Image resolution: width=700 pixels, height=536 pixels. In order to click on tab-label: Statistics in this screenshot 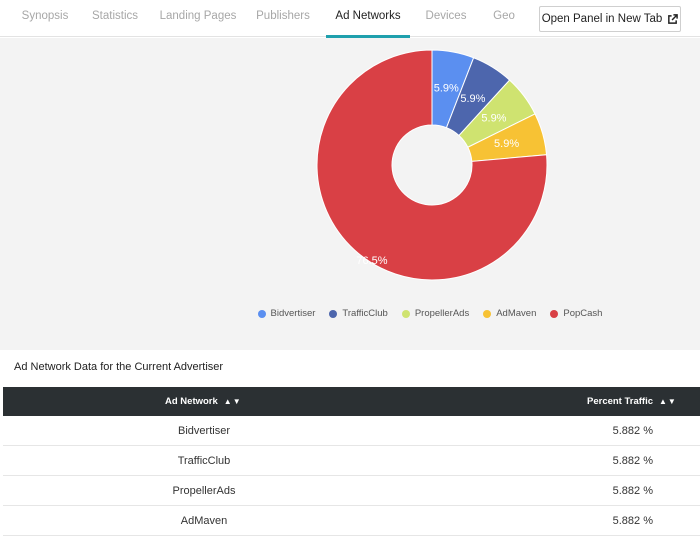, I will do `click(114, 16)`.